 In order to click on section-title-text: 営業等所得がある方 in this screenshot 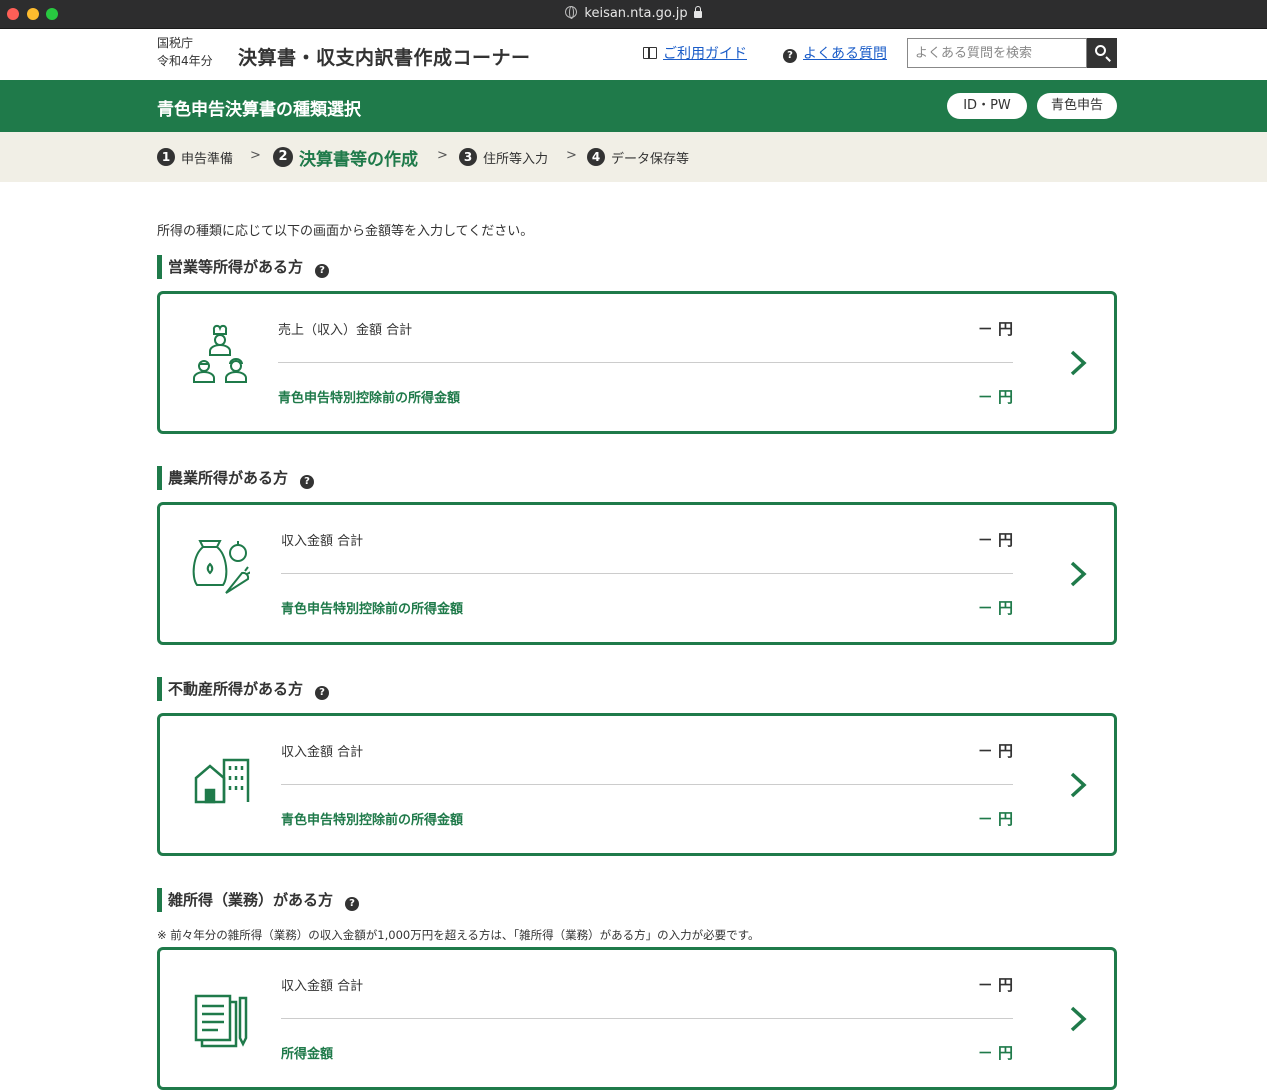, I will do `click(236, 267)`.